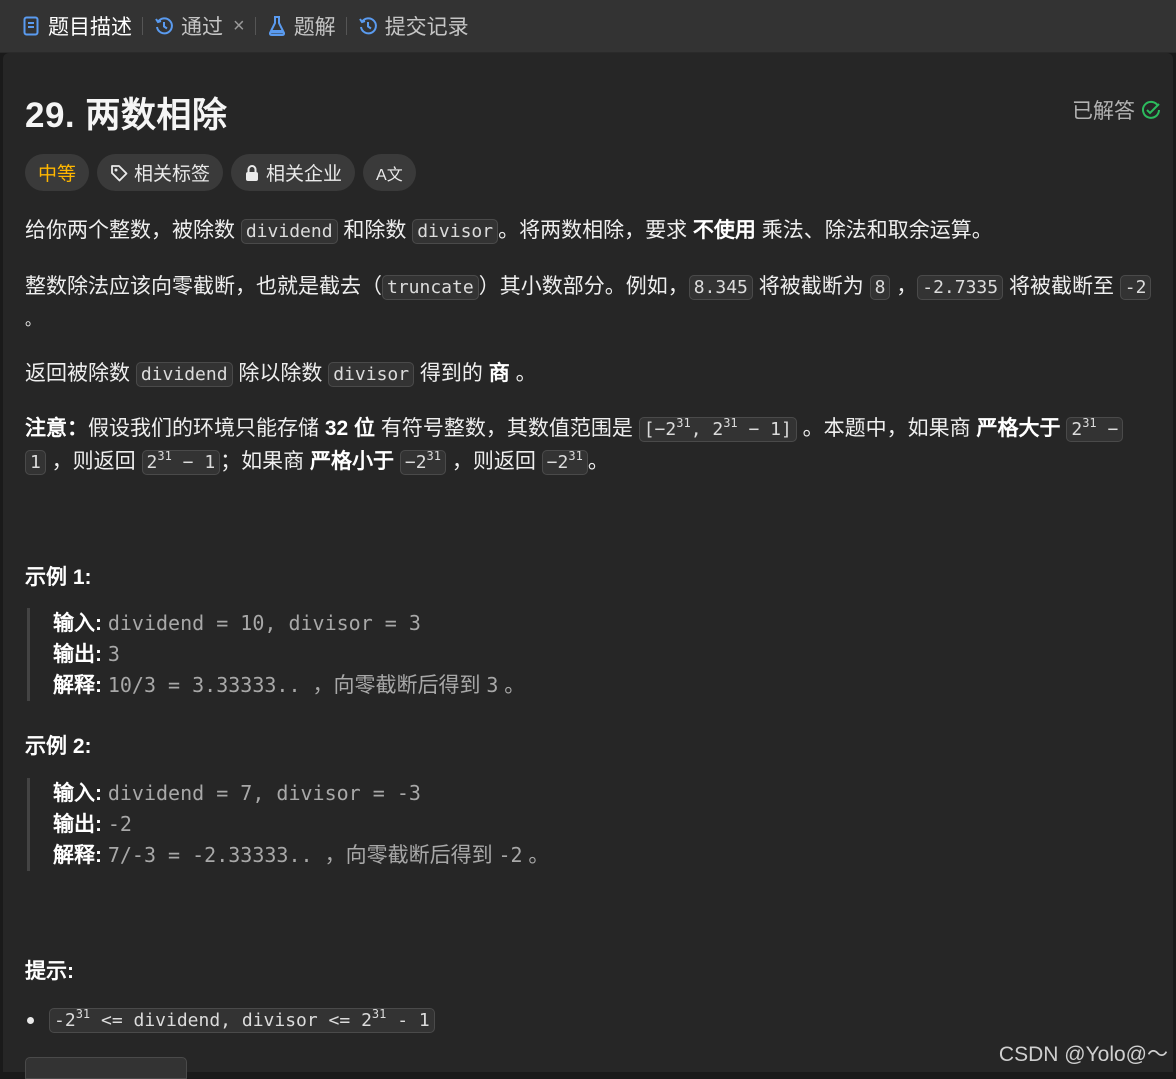 This screenshot has width=1176, height=1079. What do you see at coordinates (252, 173) in the screenshot?
I see `lock-icon` at bounding box center [252, 173].